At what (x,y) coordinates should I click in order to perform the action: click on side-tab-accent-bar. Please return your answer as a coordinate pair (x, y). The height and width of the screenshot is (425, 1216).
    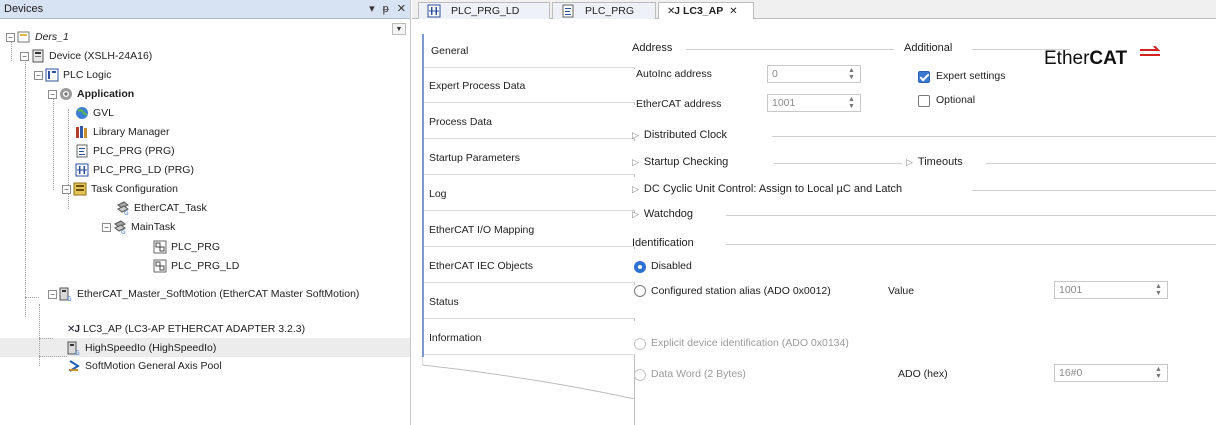
    Looking at the image, I should click on (423, 195).